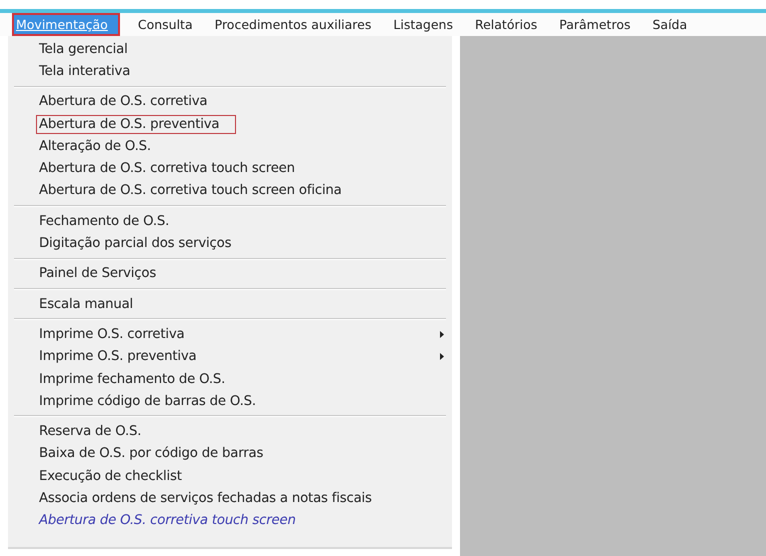 The height and width of the screenshot is (556, 766). Describe the element at coordinates (104, 221) in the screenshot. I see `menu-item: Fechamento de O.S.` at that location.